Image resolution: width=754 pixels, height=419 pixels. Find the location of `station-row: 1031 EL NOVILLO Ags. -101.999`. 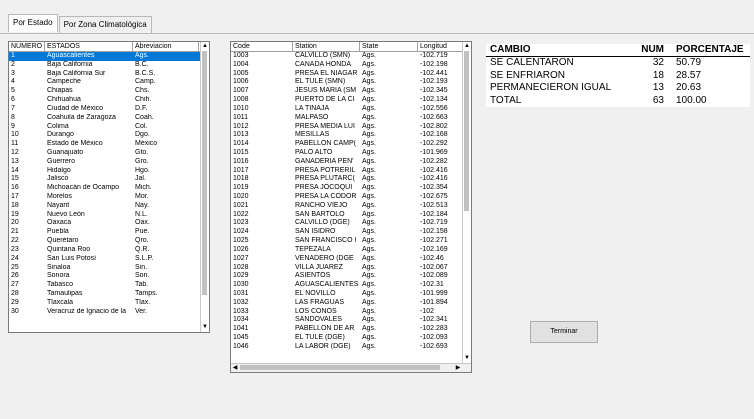

station-row: 1031 EL NOVILLO Ags. -101.999 is located at coordinates (351, 294).